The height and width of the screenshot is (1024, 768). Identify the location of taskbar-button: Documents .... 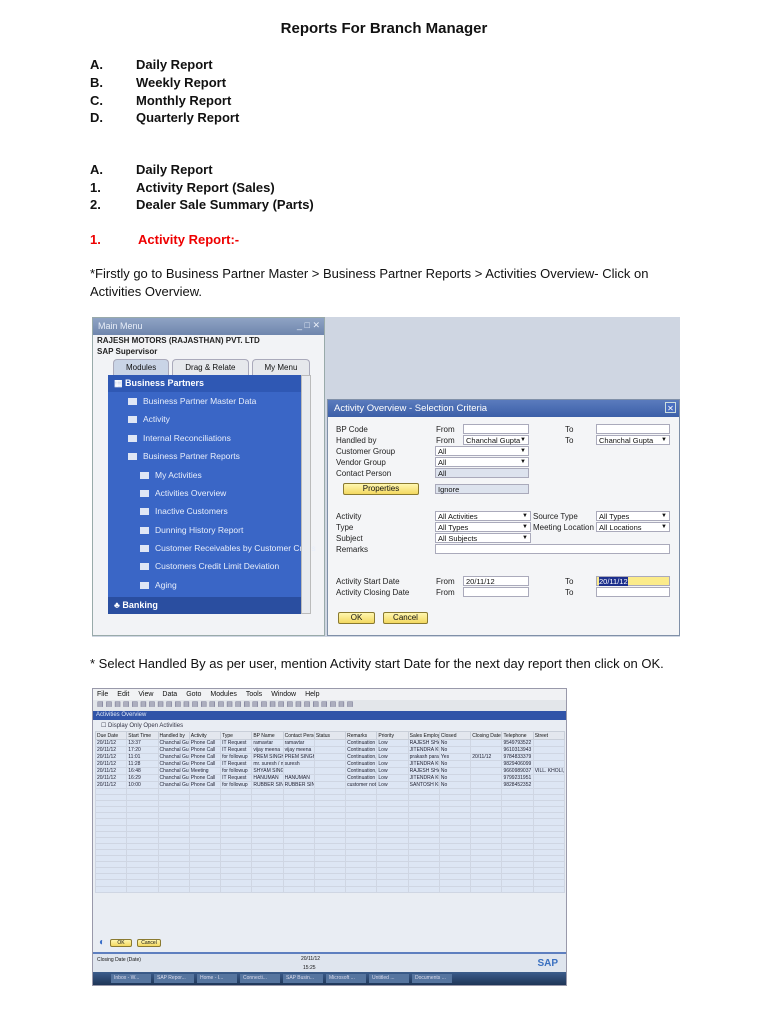
(432, 978).